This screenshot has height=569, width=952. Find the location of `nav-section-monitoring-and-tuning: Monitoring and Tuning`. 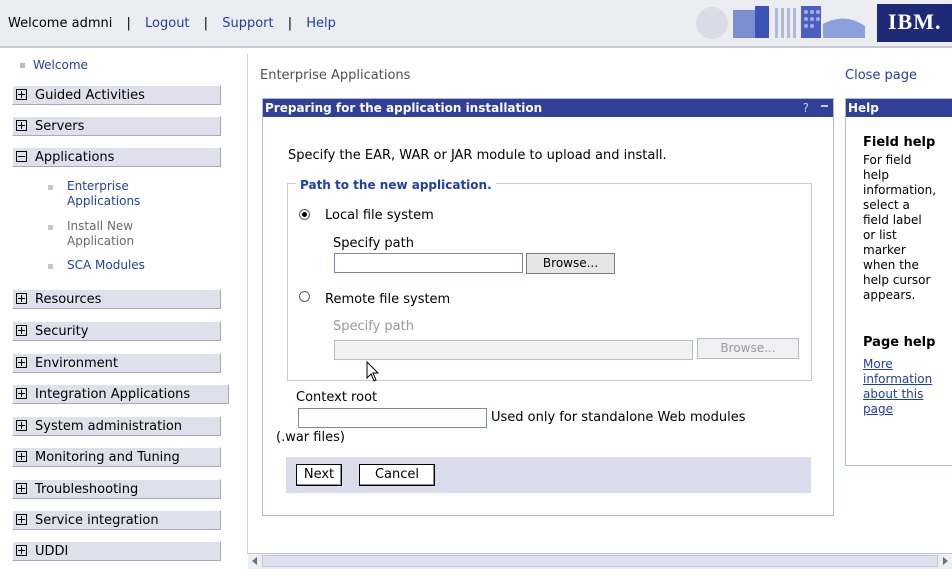

nav-section-monitoring-and-tuning: Monitoring and Tuning is located at coordinates (116, 457).